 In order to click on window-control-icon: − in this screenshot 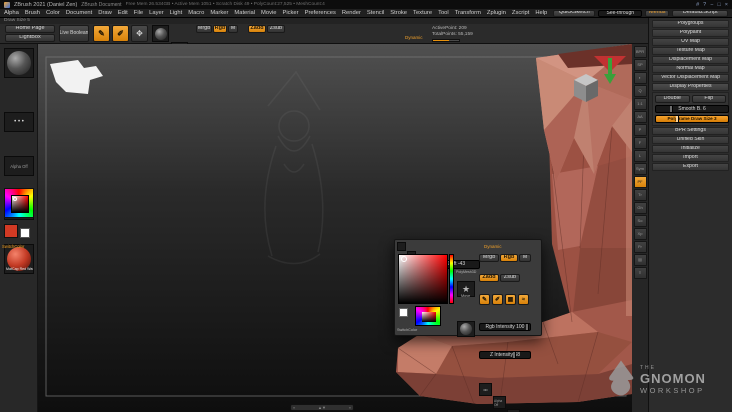, I will do `click(711, 5)`.